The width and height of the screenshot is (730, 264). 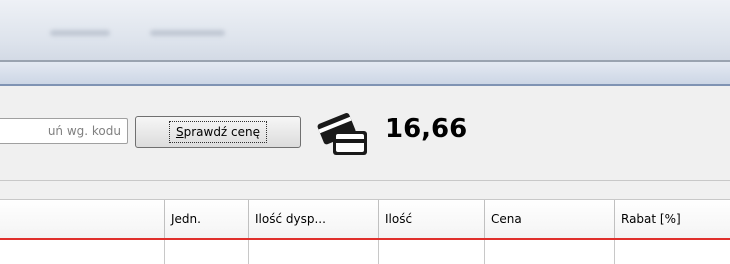 What do you see at coordinates (365, 73) in the screenshot?
I see `panel-header-bar` at bounding box center [365, 73].